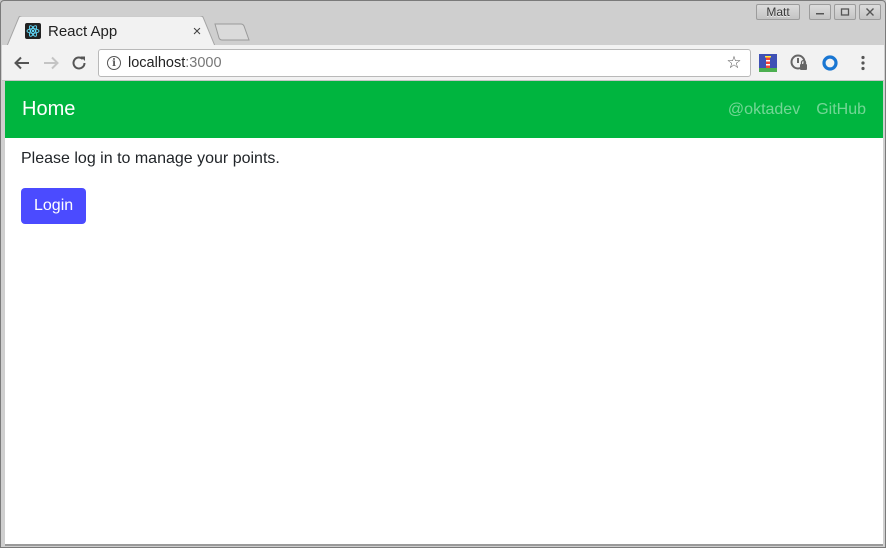 The width and height of the screenshot is (886, 548). I want to click on address-bar: i localhost:3000 ☆, so click(424, 63).